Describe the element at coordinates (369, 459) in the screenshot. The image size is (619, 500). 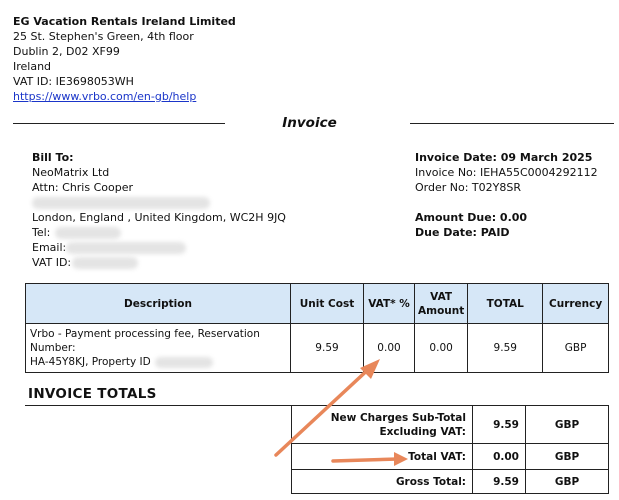
I see `arrow-to-total-vat` at that location.